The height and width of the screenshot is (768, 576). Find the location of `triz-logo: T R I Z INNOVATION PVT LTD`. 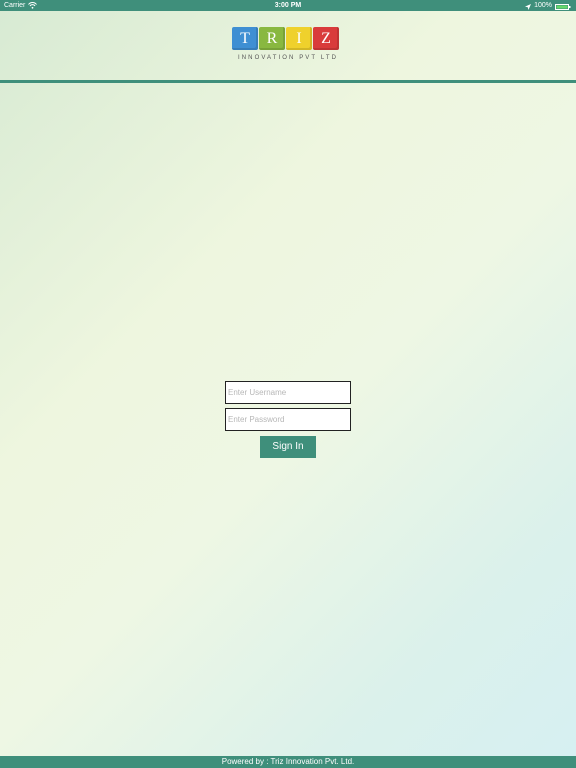

triz-logo: T R I Z INNOVATION PVT LTD is located at coordinates (288, 47).